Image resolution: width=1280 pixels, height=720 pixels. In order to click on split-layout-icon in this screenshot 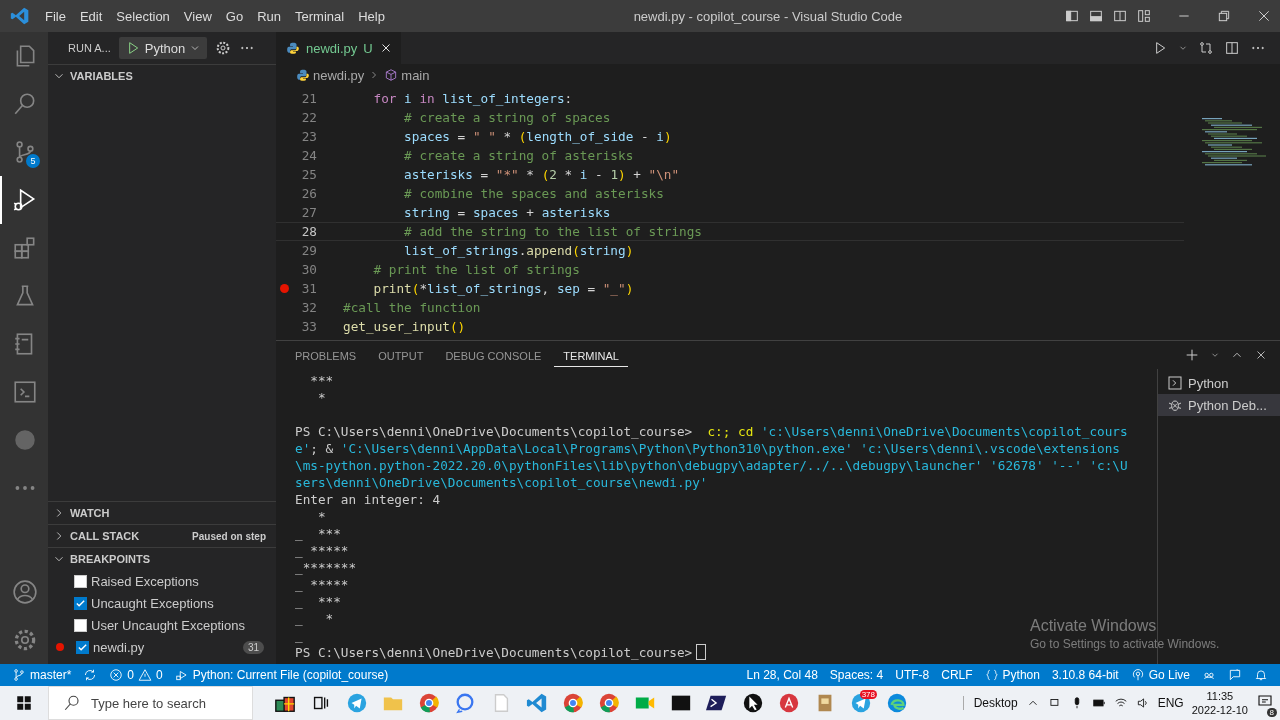, I will do `click(1120, 16)`.